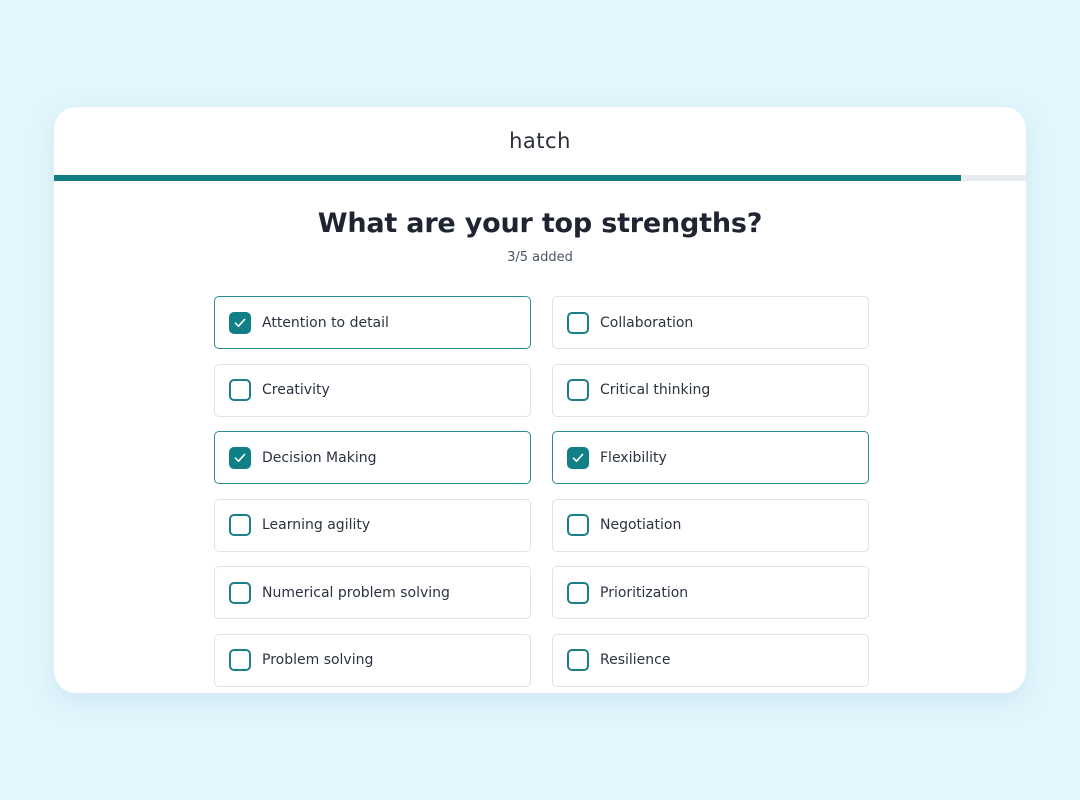 The width and height of the screenshot is (1080, 800). I want to click on option-attention-to-detail: Attention to detail, so click(372, 322).